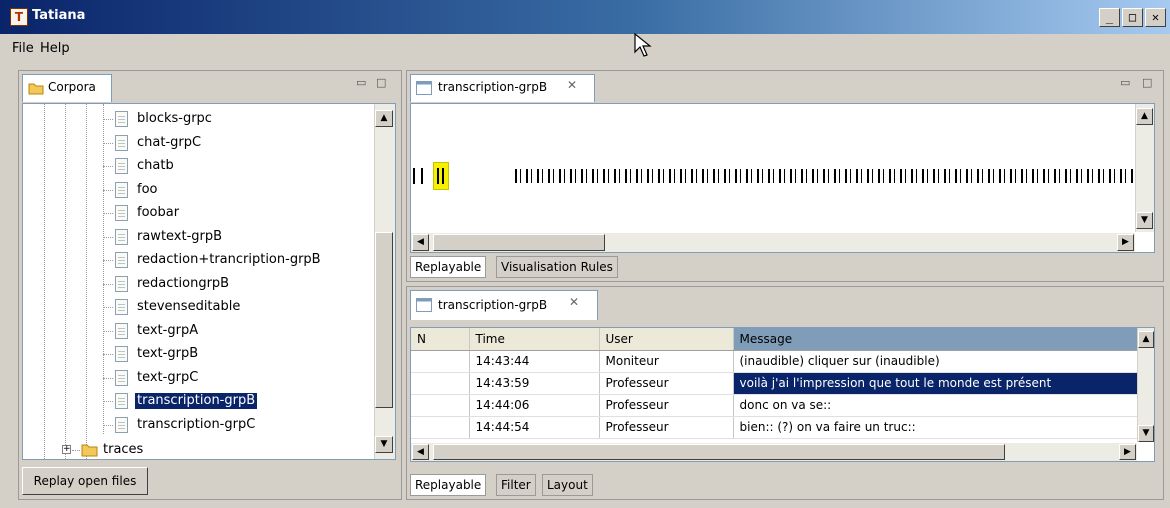 The image size is (1170, 508). I want to click on close-window-button: ✕, so click(1155, 17).